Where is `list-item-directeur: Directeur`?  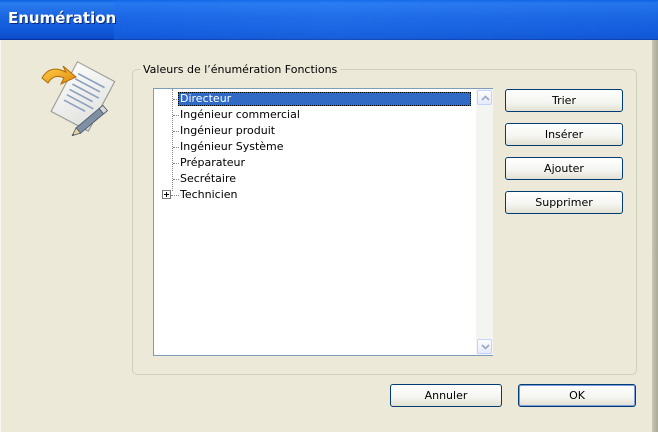 list-item-directeur: Directeur is located at coordinates (315, 99).